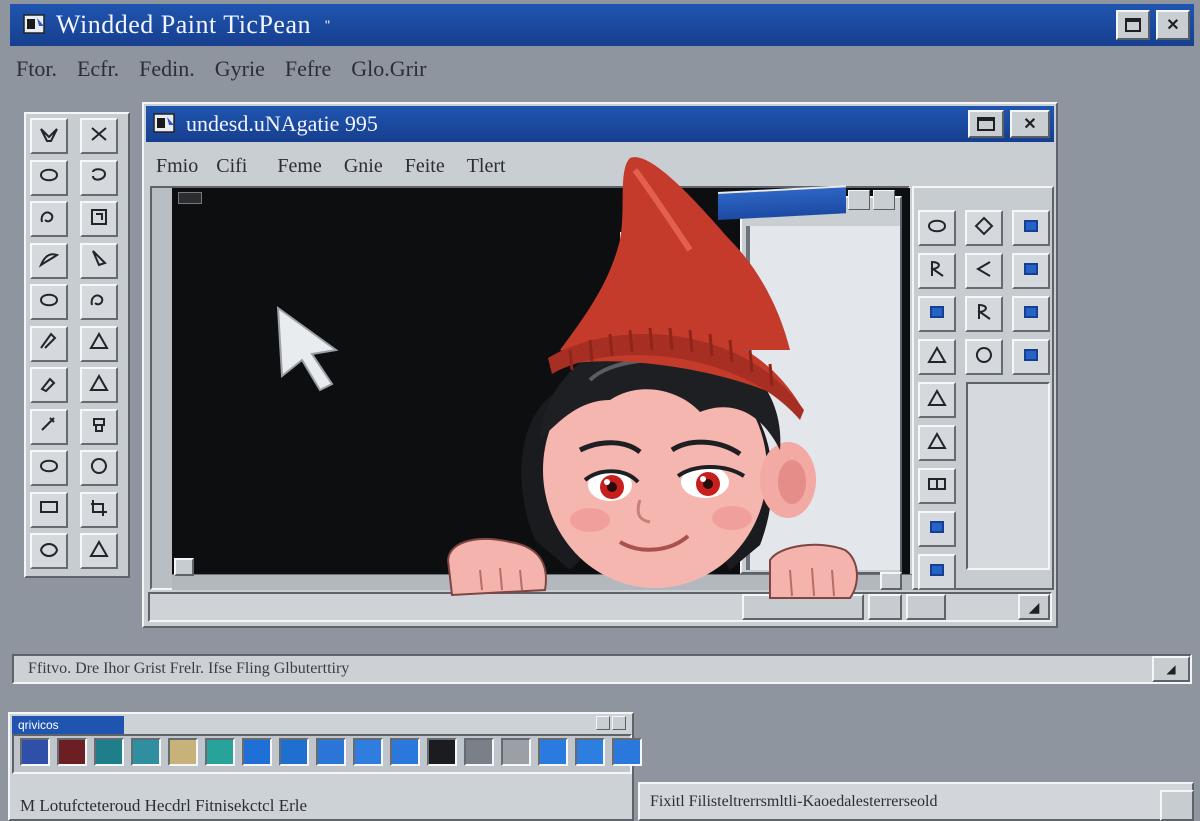  I want to click on oval-tool, so click(49, 468).